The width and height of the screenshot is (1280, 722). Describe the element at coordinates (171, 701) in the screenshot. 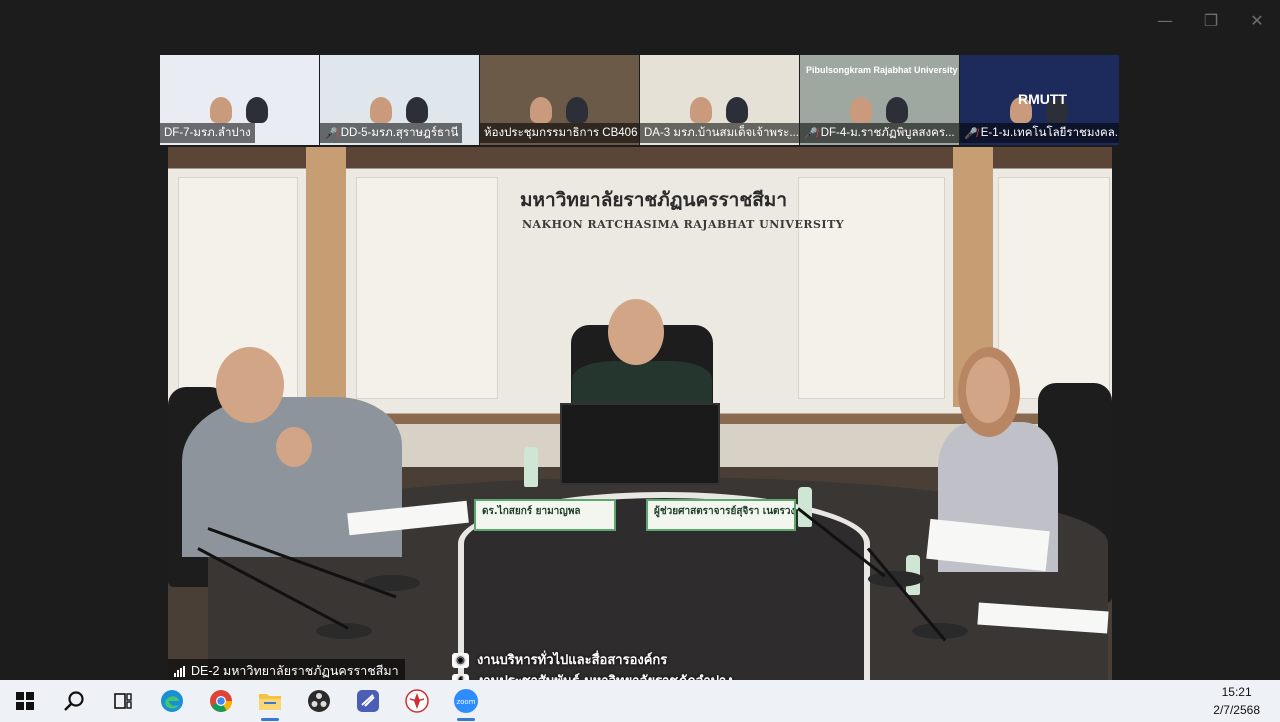

I see `edge-icon` at that location.